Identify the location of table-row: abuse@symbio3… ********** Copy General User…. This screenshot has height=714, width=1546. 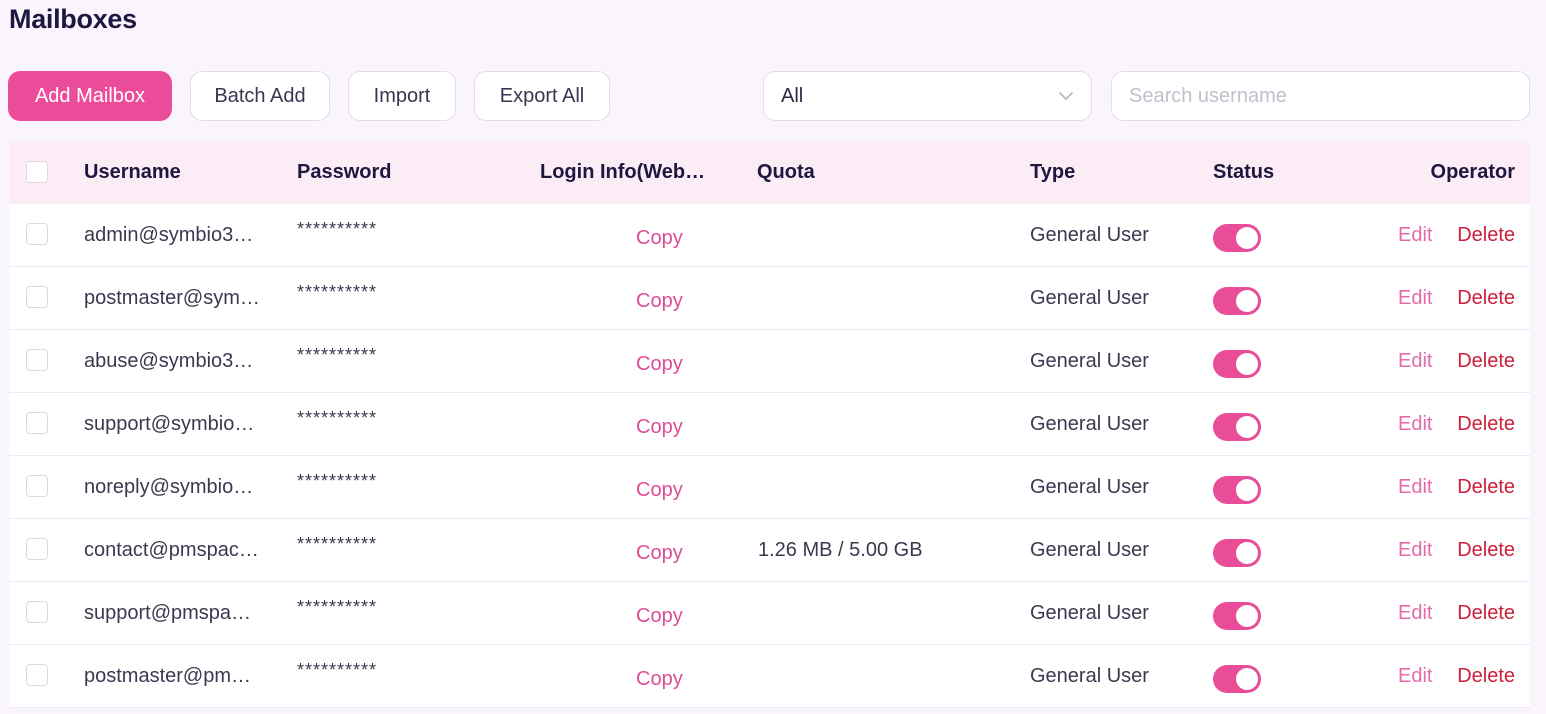
(769, 361).